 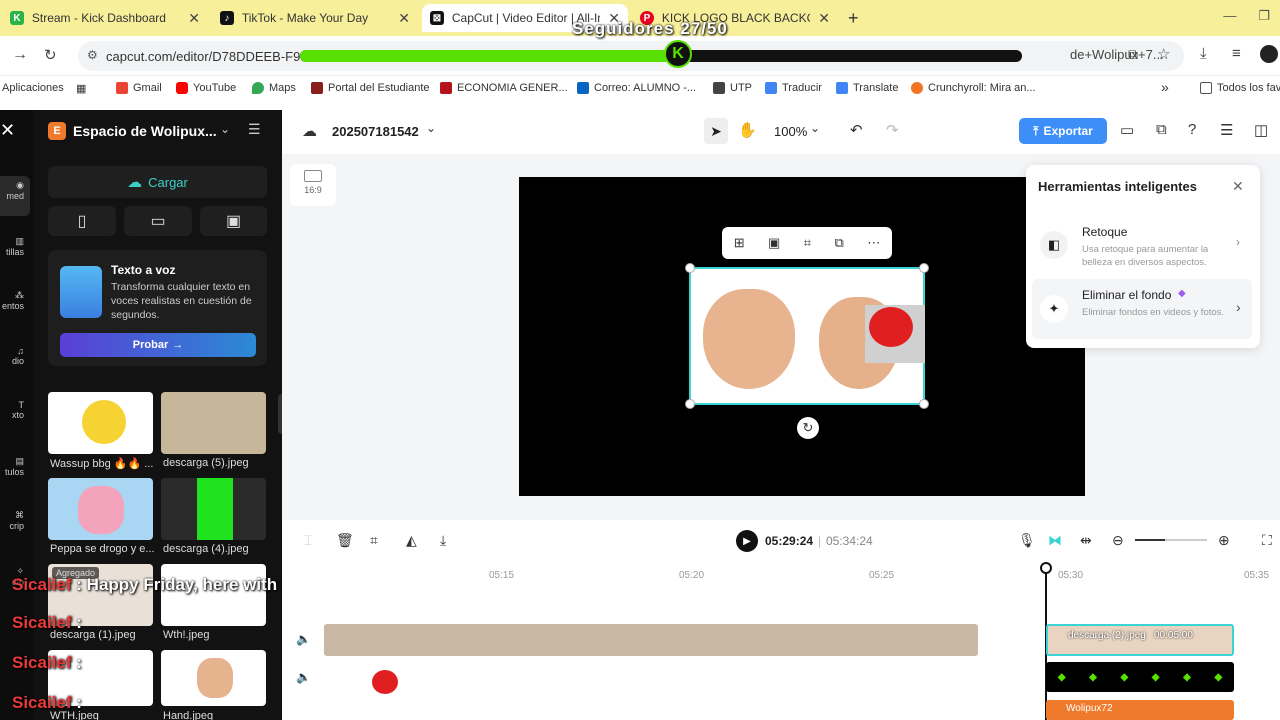 What do you see at coordinates (1165, 87) in the screenshot?
I see `bookmarks-more-button: »` at bounding box center [1165, 87].